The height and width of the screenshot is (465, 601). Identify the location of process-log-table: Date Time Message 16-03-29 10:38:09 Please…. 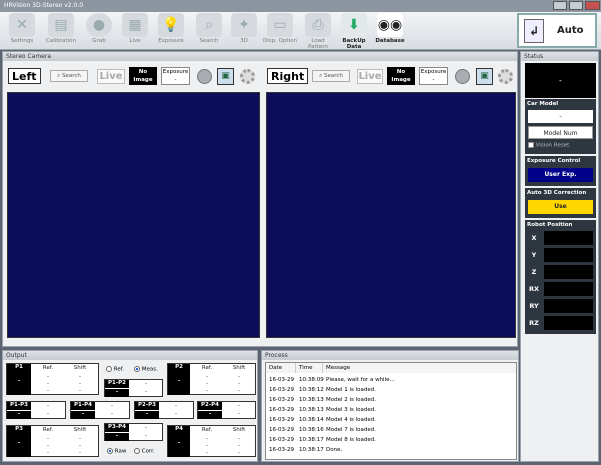
(391, 411).